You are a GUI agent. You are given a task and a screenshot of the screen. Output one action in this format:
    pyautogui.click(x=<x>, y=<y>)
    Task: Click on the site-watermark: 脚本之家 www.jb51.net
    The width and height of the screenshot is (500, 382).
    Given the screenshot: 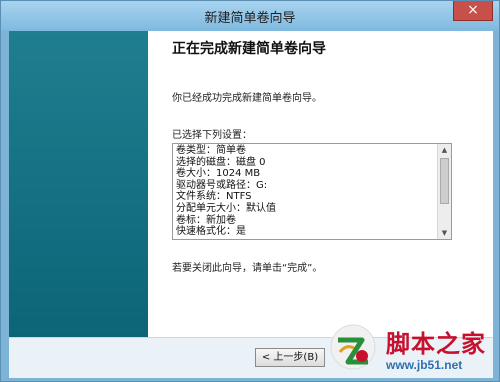 What is the action you would take?
    pyautogui.click(x=413, y=346)
    